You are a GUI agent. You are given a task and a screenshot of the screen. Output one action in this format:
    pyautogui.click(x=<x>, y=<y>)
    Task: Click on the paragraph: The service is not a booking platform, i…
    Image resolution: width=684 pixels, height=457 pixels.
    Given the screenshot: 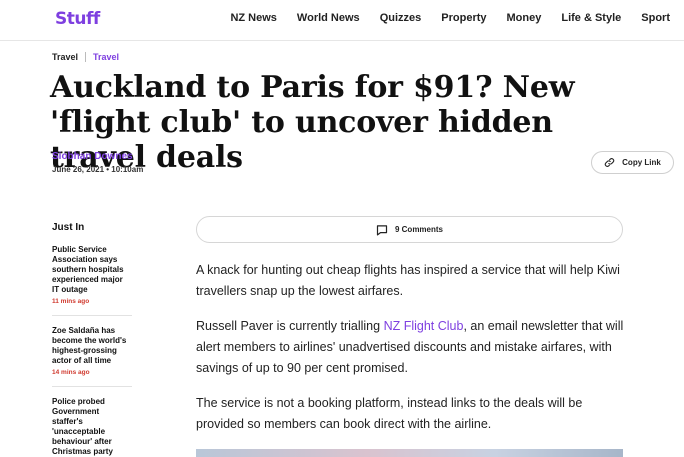 What is the action you would take?
    pyautogui.click(x=389, y=413)
    